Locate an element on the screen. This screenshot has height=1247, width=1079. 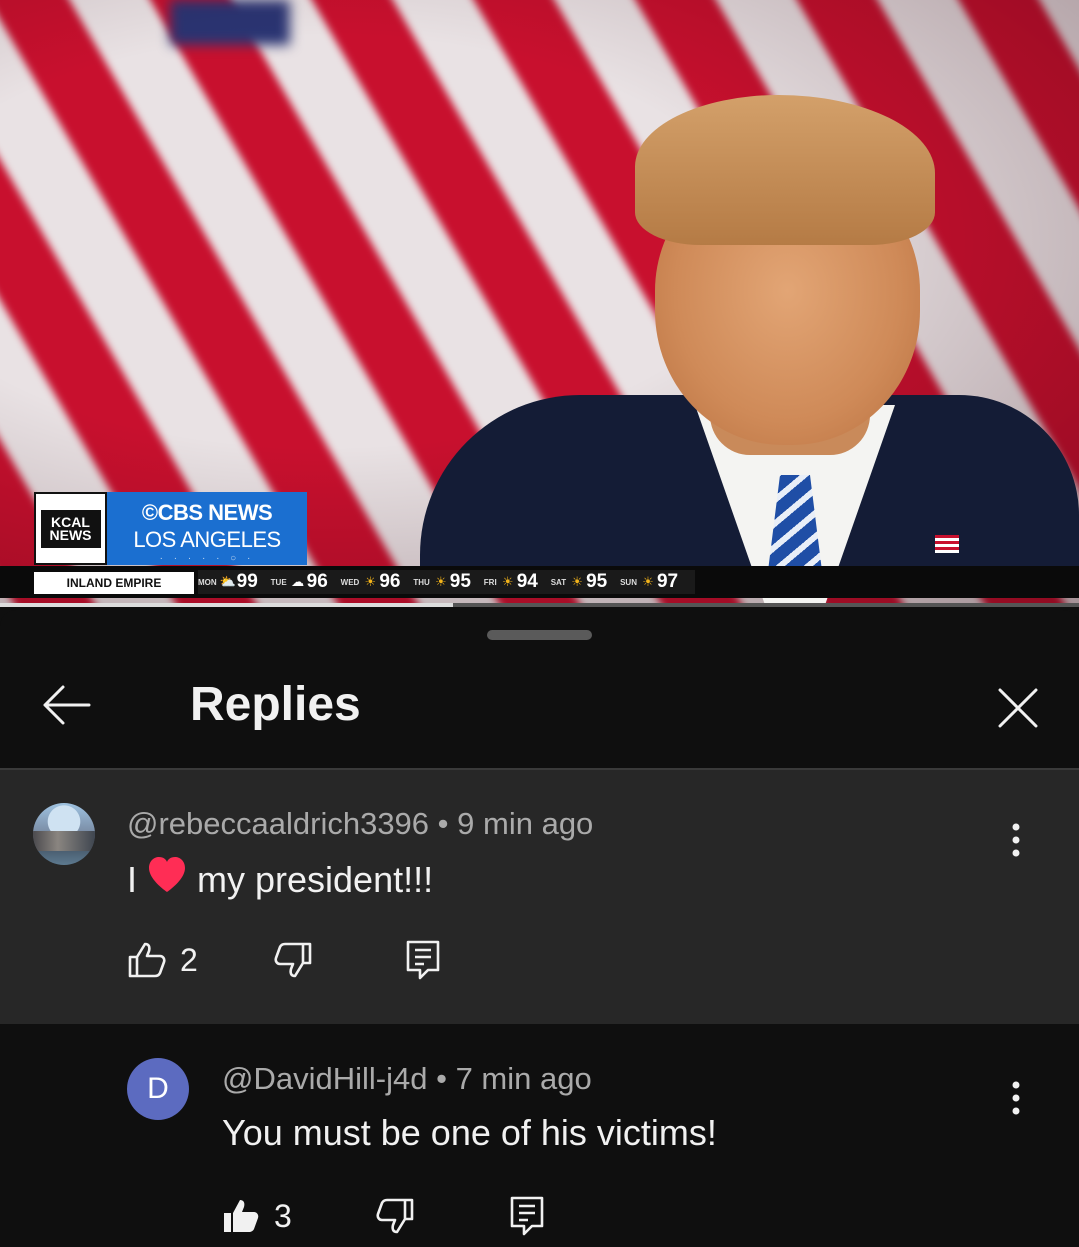
forecast-day: TUE ☁ 96 is located at coordinates (304, 582).